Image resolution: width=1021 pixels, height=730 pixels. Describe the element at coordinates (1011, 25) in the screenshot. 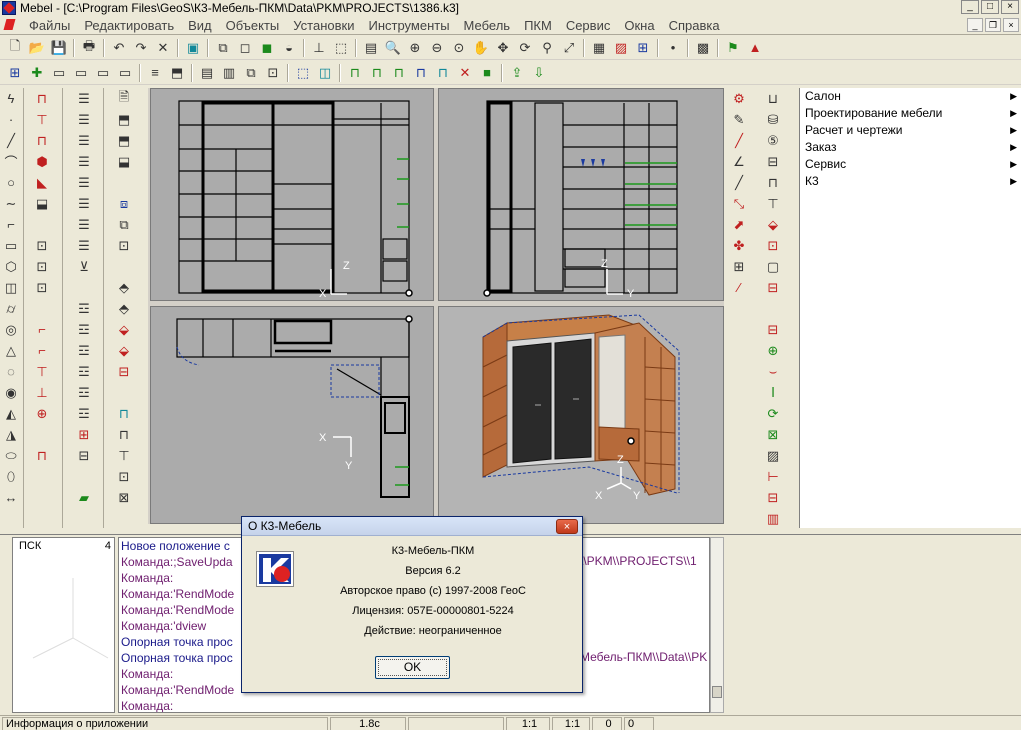

I see `mdi-close-button: ×` at that location.